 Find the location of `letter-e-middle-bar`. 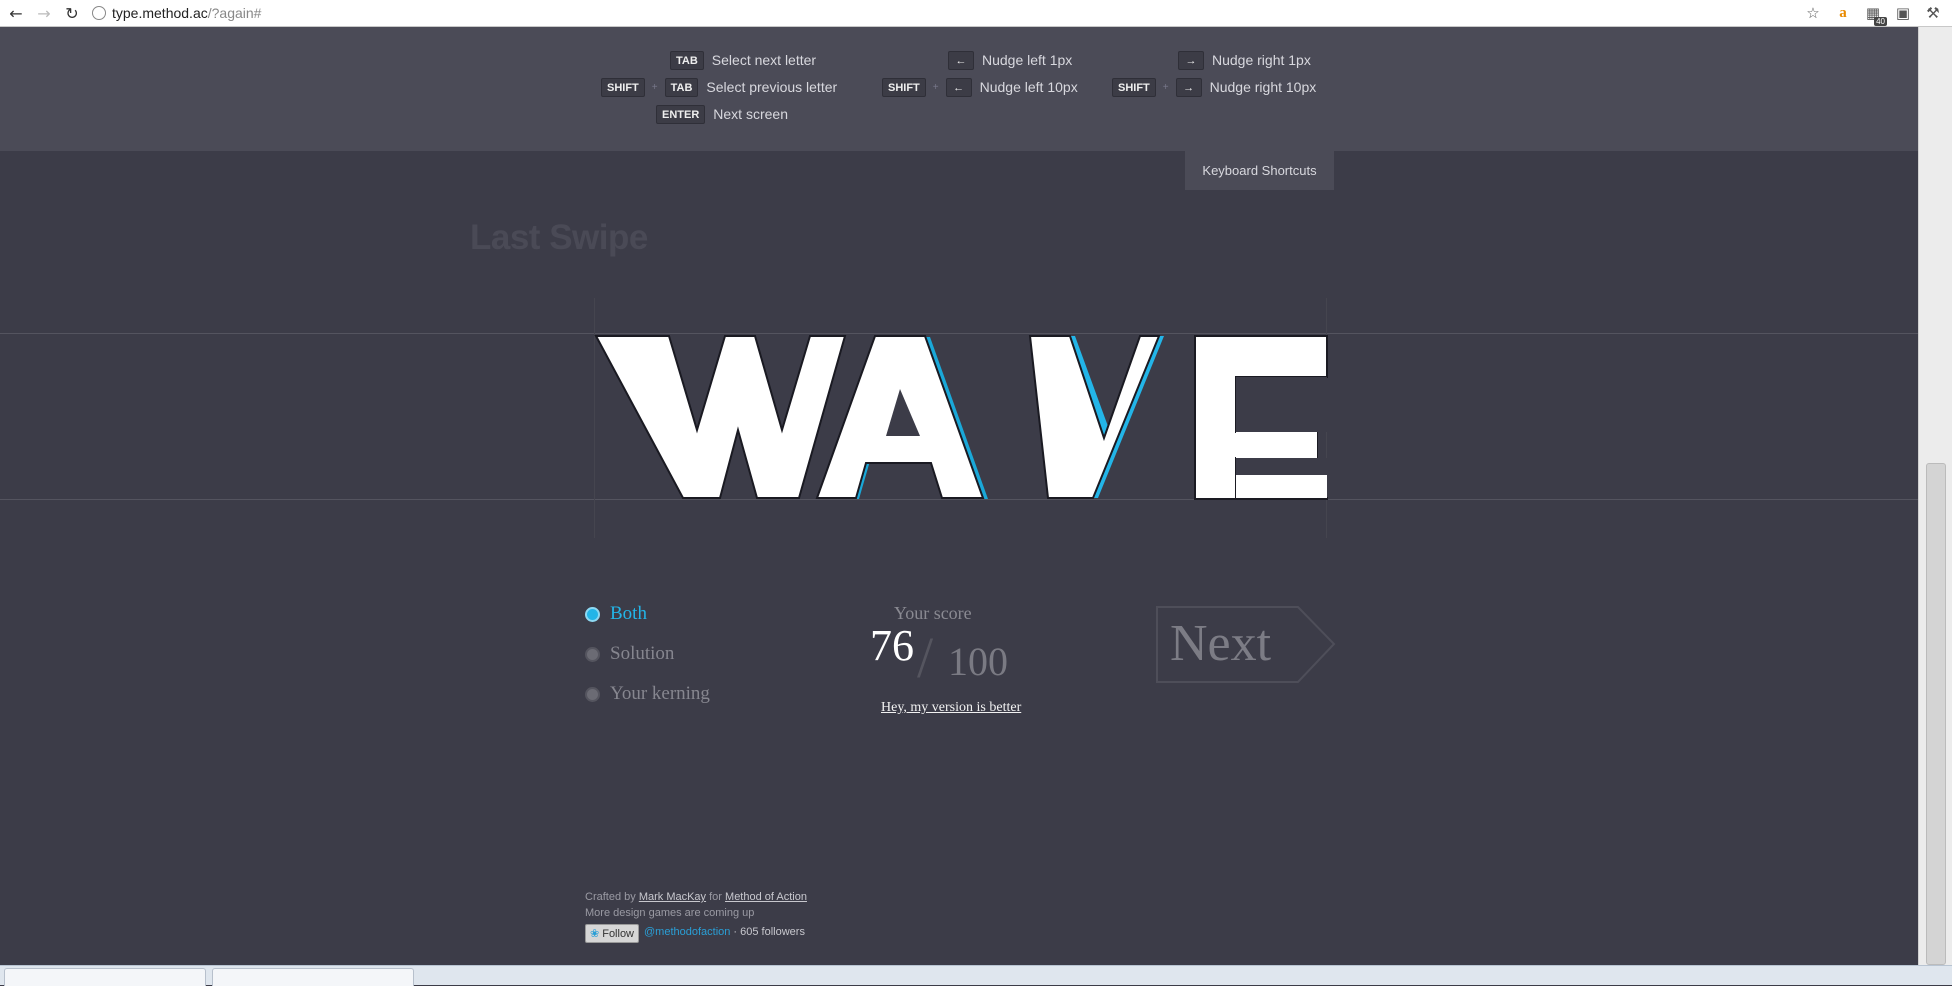

letter-e-middle-bar is located at coordinates (1276, 445).